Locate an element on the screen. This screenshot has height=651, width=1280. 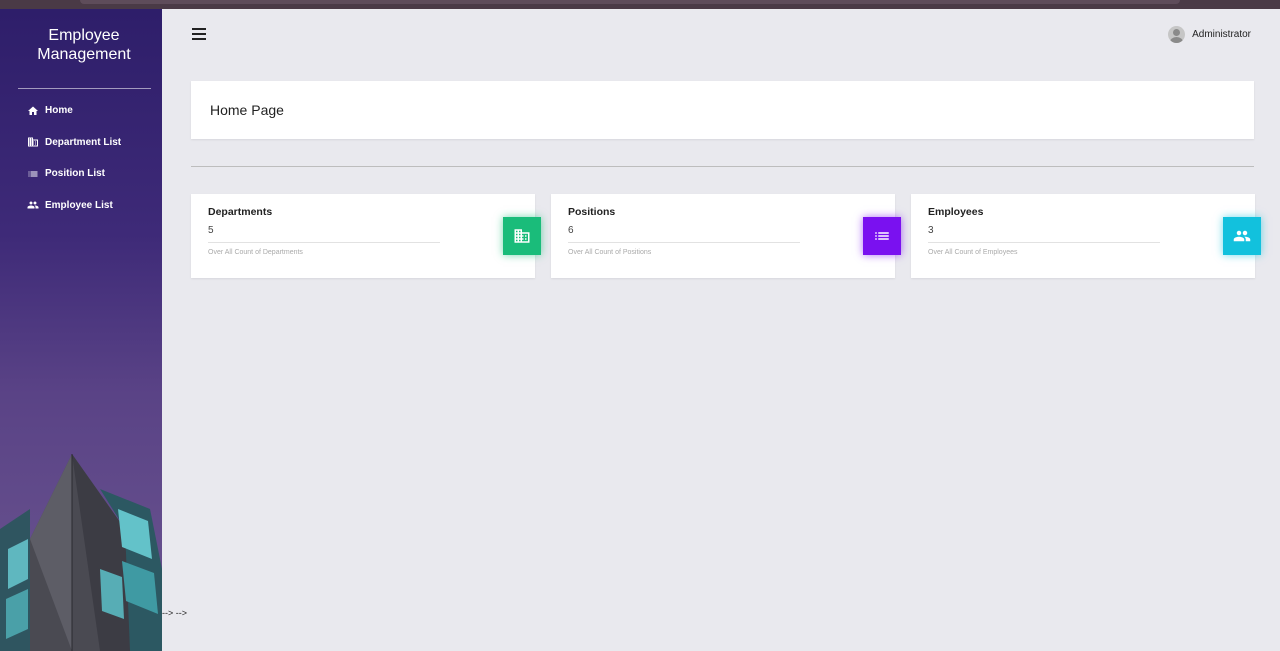
sidebar-item-label: Home is located at coordinates (59, 111).